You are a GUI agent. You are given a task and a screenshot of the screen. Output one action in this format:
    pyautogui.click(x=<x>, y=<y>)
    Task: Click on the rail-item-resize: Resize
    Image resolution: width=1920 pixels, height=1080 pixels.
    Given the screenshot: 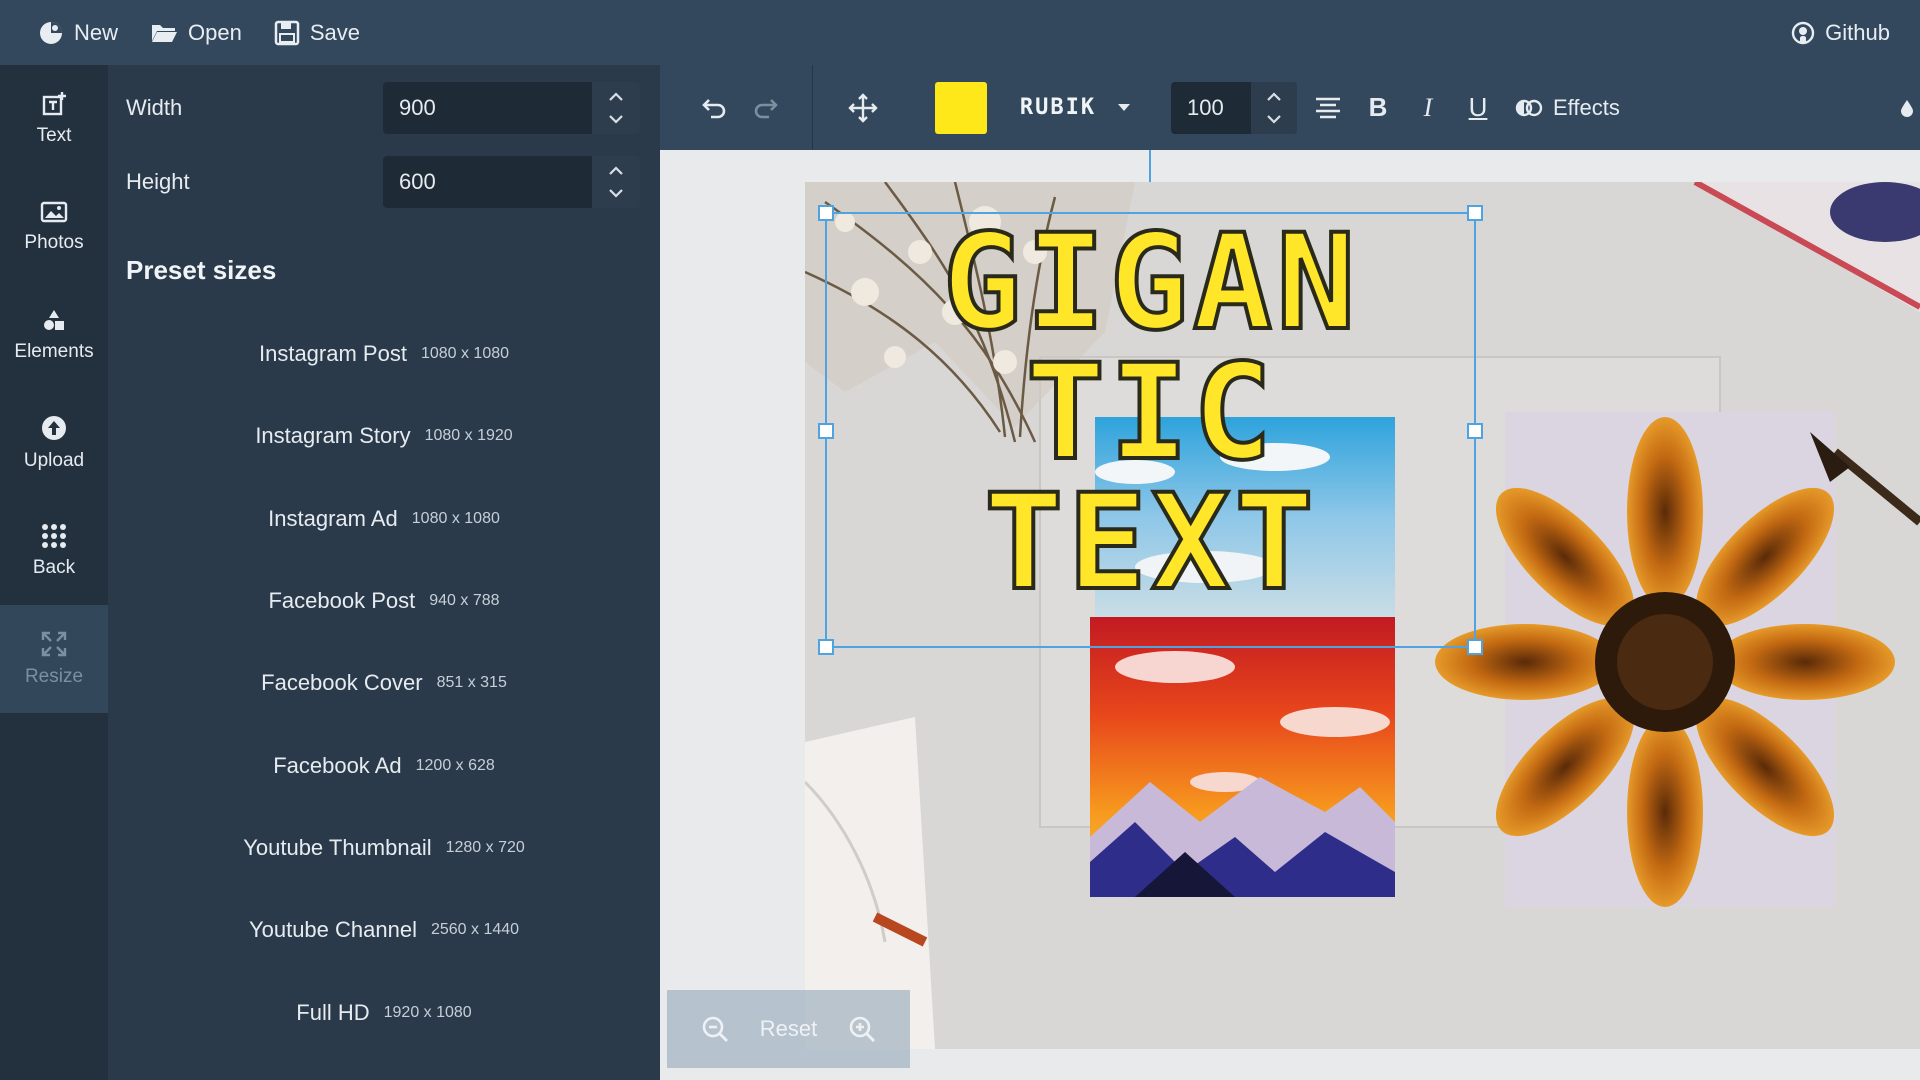 What is the action you would take?
    pyautogui.click(x=54, y=659)
    